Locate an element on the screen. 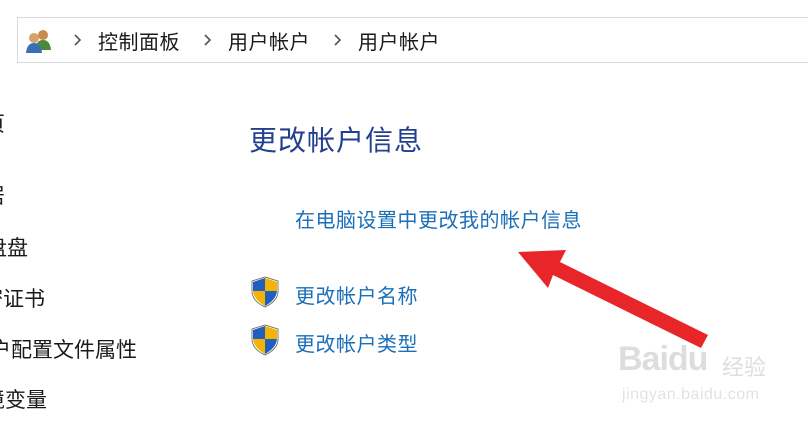  nav-item-credentials: 居 is located at coordinates (88, 195).